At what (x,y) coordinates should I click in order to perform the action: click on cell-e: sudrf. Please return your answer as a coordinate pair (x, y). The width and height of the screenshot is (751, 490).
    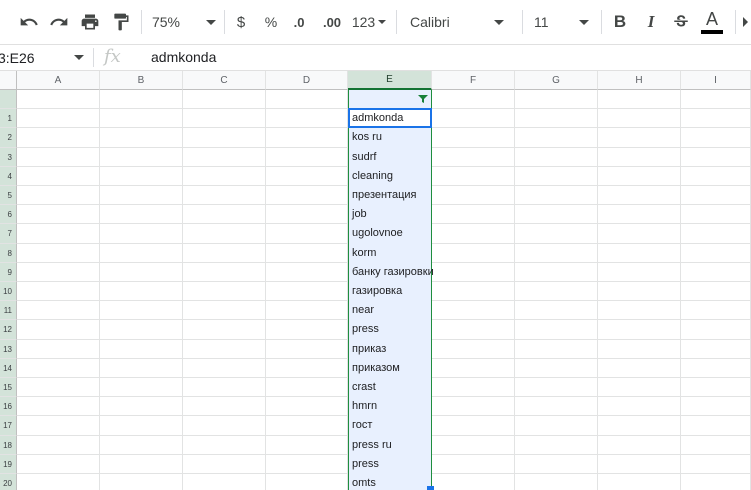
    Looking at the image, I should click on (364, 157).